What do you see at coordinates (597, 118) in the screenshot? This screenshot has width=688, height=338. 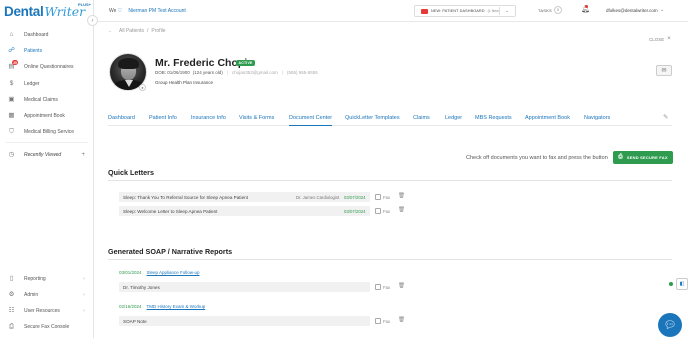 I see `tab-navigators: Navigators` at bounding box center [597, 118].